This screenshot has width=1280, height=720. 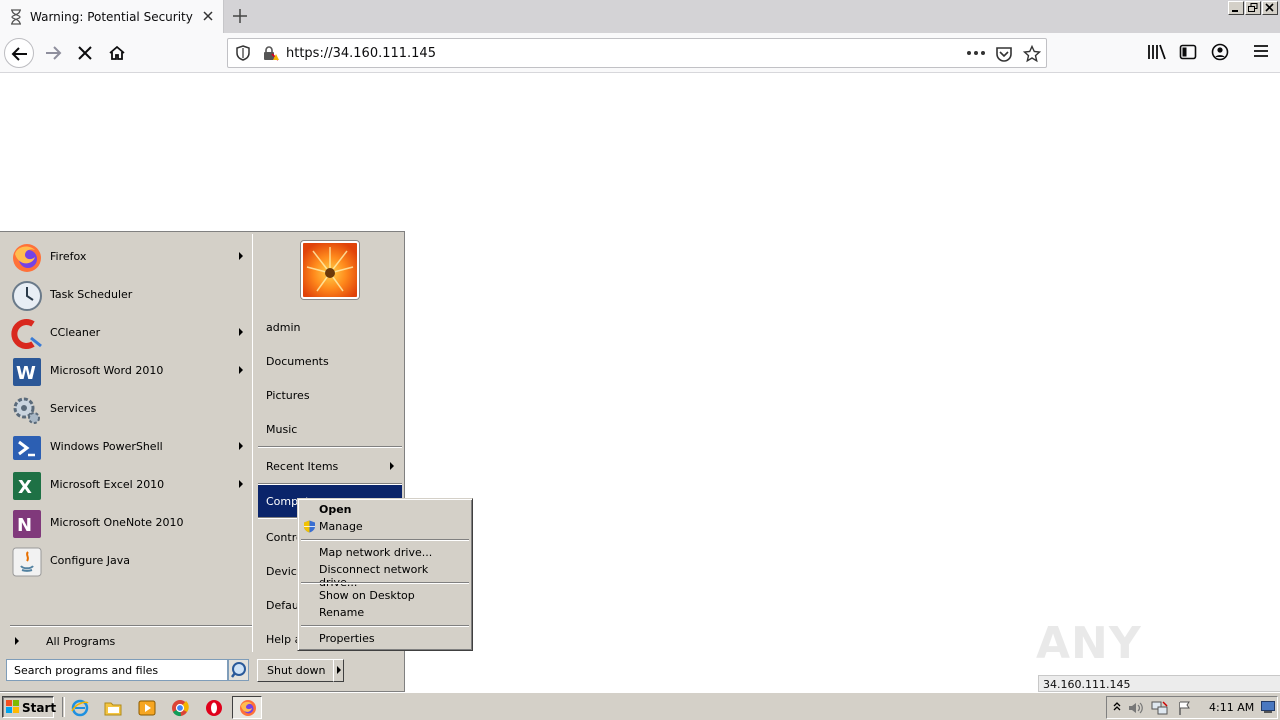 I want to click on menu-item-label: Rename, so click(x=342, y=612).